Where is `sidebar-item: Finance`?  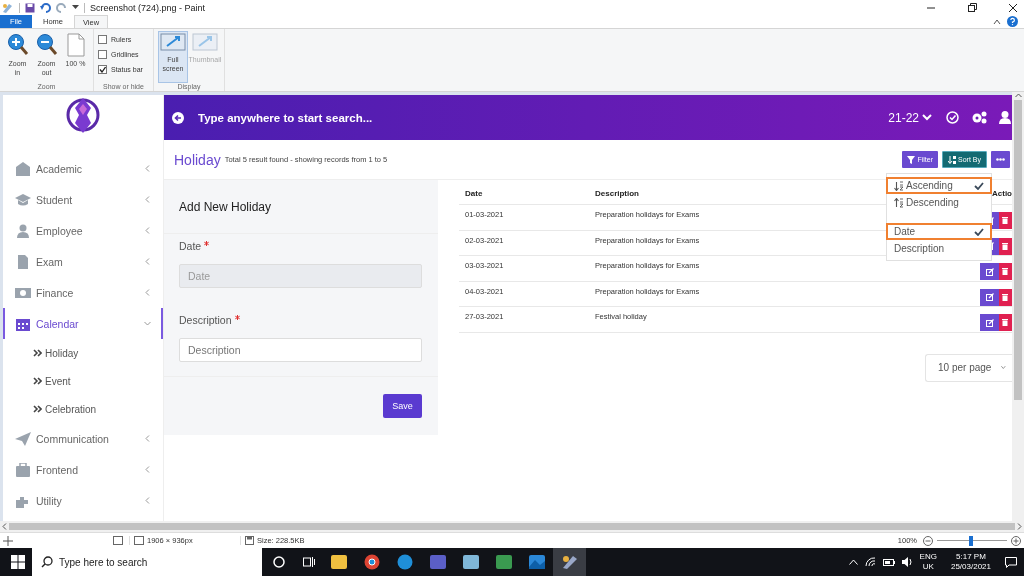
sidebar-item: Finance is located at coordinates (83, 292).